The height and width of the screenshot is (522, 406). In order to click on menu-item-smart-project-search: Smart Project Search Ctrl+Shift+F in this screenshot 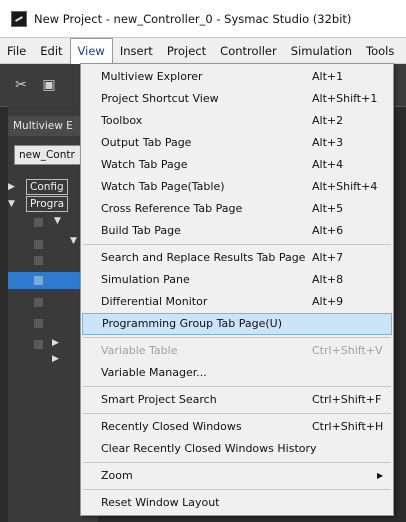, I will do `click(237, 400)`.